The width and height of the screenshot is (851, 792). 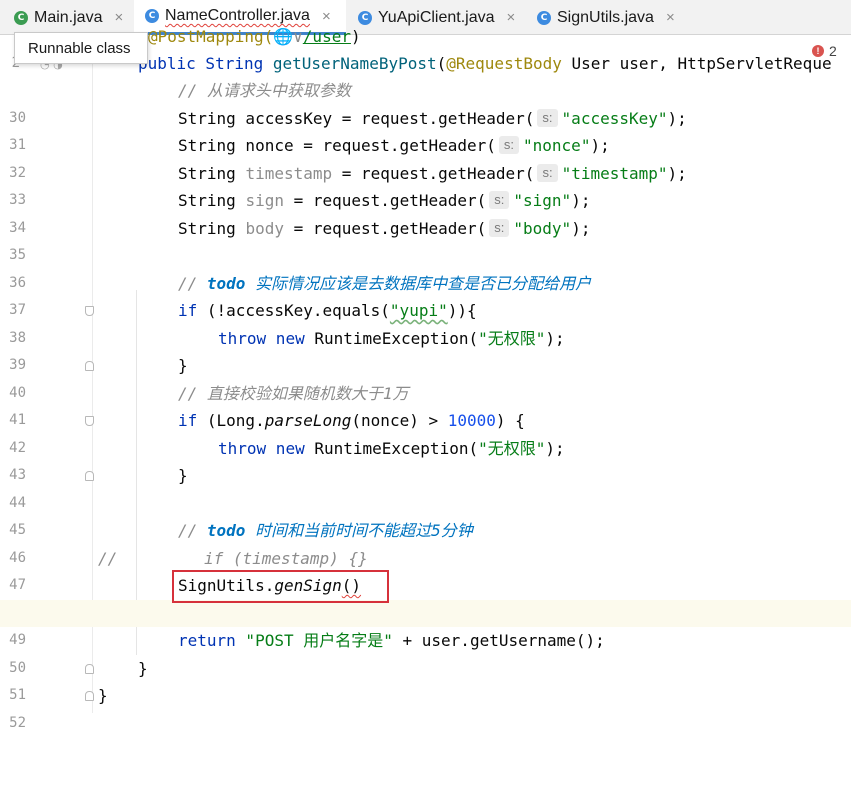 I want to click on code-token: String nonce = request.getHeader(, so click(x=337, y=145).